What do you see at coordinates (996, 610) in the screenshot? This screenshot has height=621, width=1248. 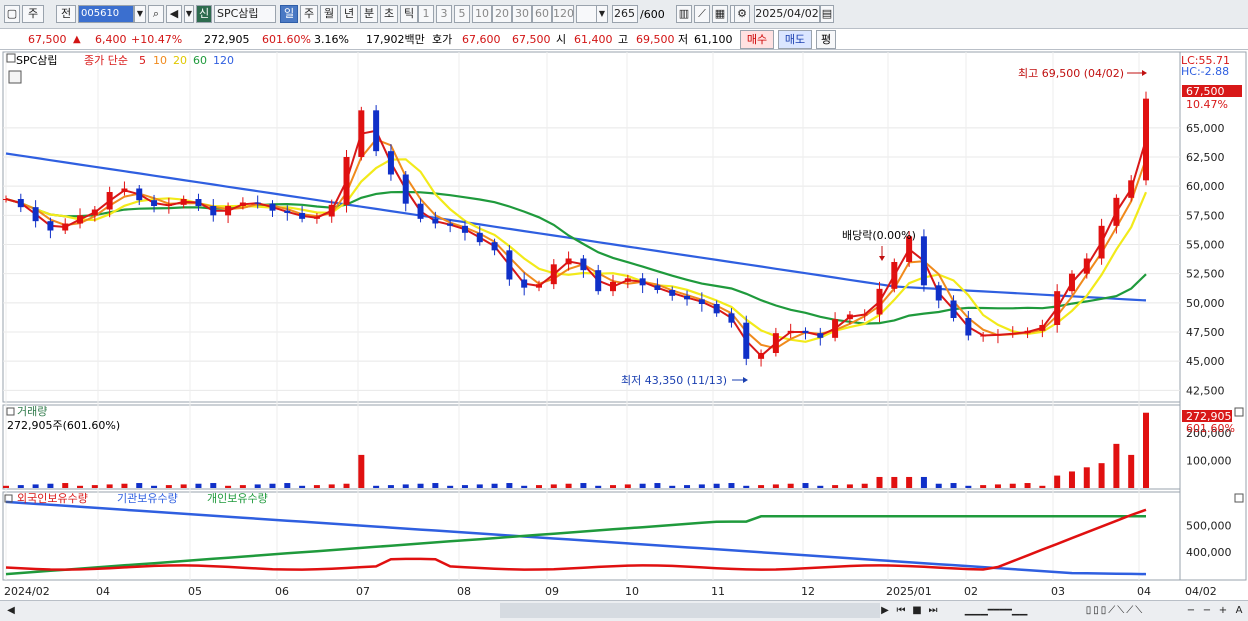 I see `zoom-slider: ▁▁▁━━━━▁▁` at bounding box center [996, 610].